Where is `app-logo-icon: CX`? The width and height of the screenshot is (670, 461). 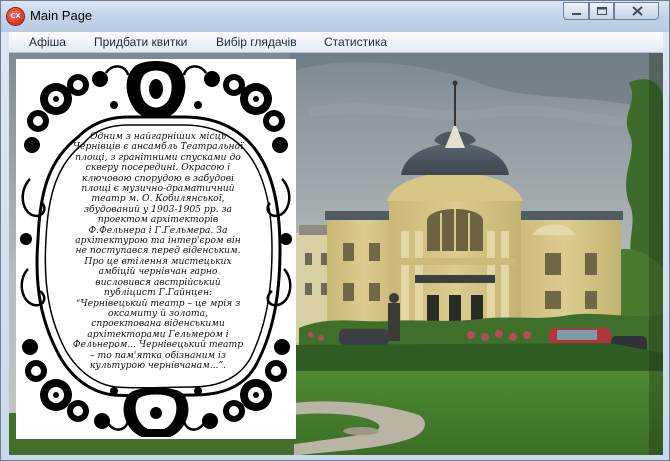 app-logo-icon: CX is located at coordinates (15, 16).